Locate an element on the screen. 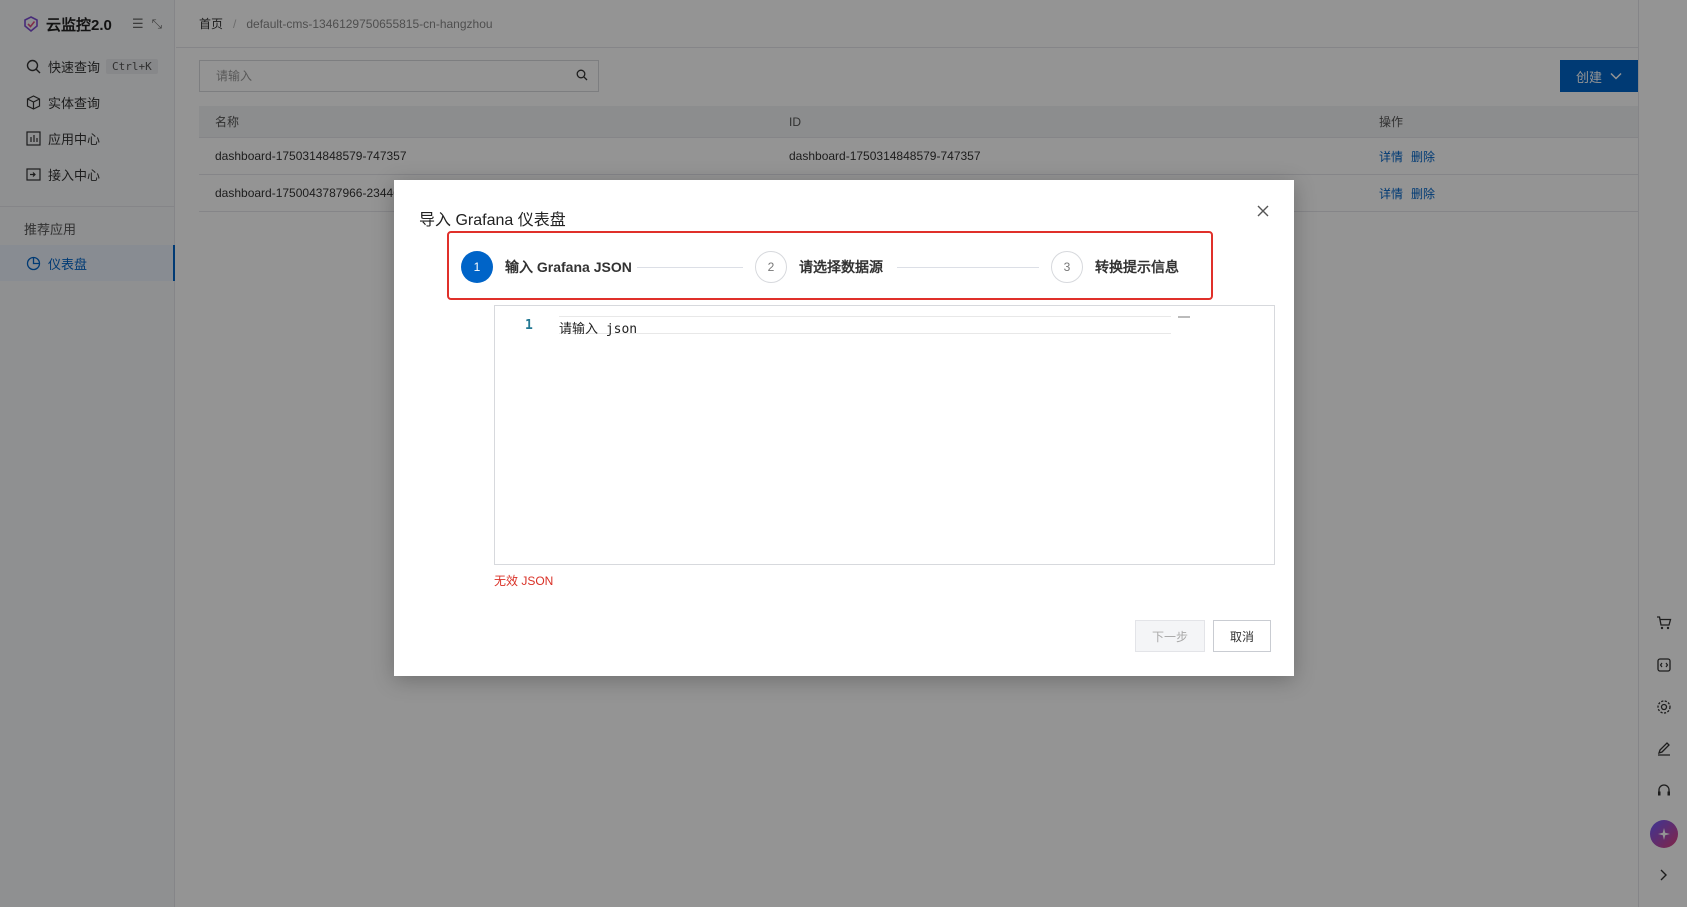 This screenshot has height=907, width=1687. steps-highlight-frame: 1 输入 Grafana JSON 2 请选择数据源 3 转换提示信息 is located at coordinates (830, 265).